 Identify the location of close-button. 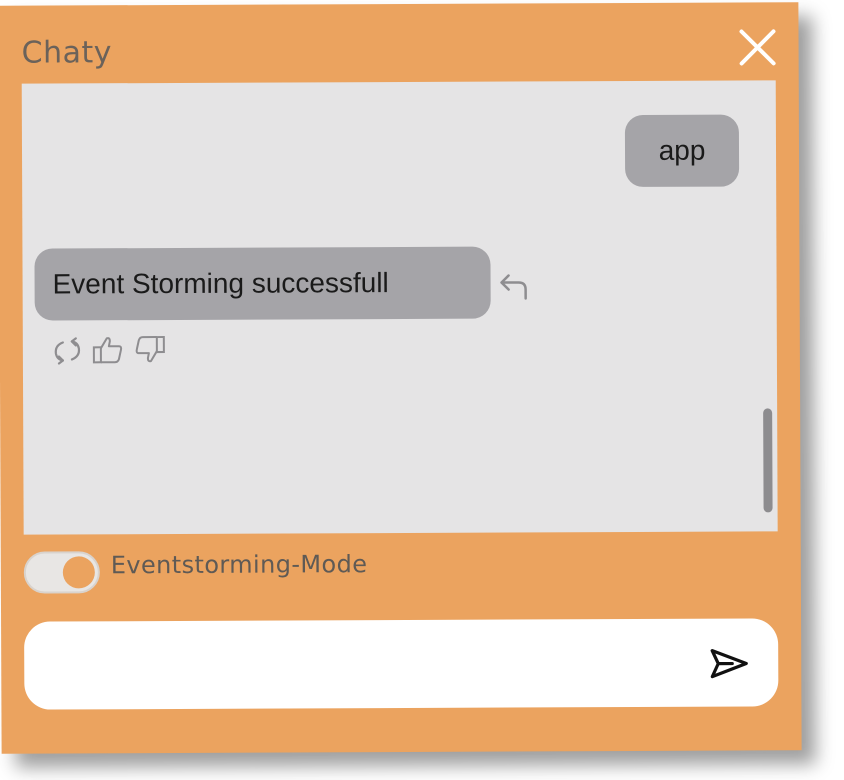
(757, 47).